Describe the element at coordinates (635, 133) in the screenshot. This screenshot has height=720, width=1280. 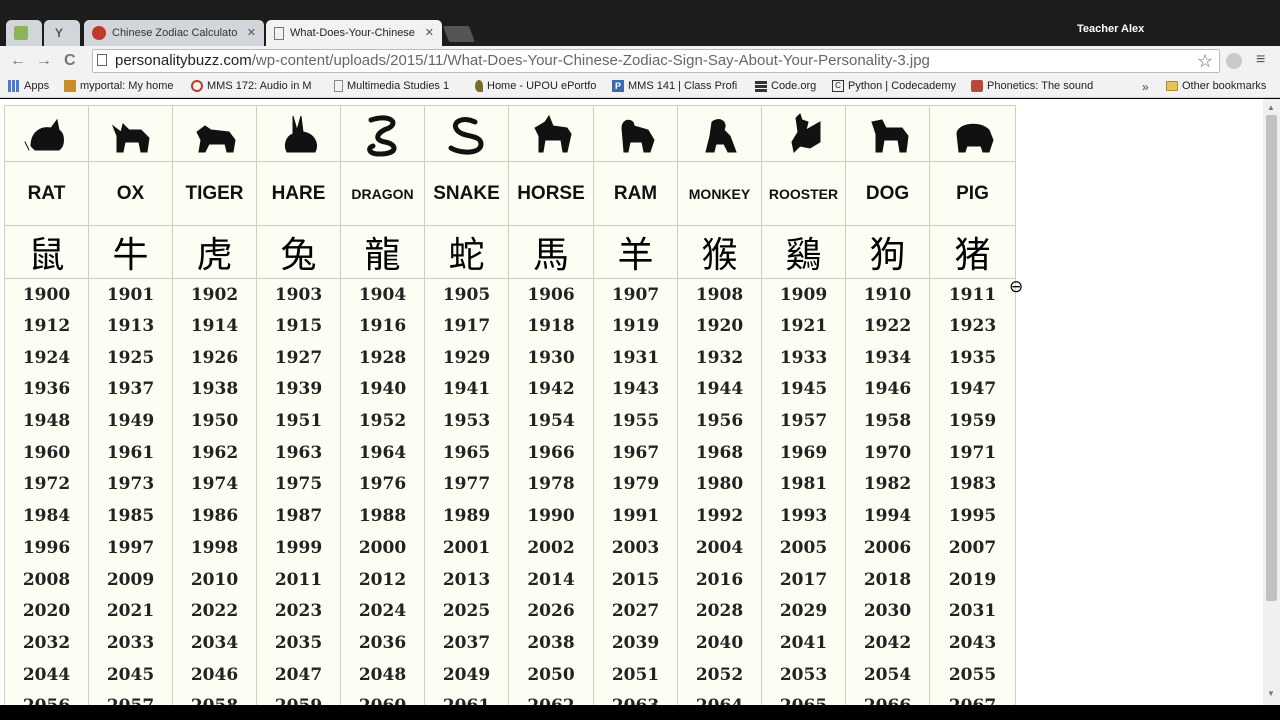
I see `animal-icon-cell` at that location.